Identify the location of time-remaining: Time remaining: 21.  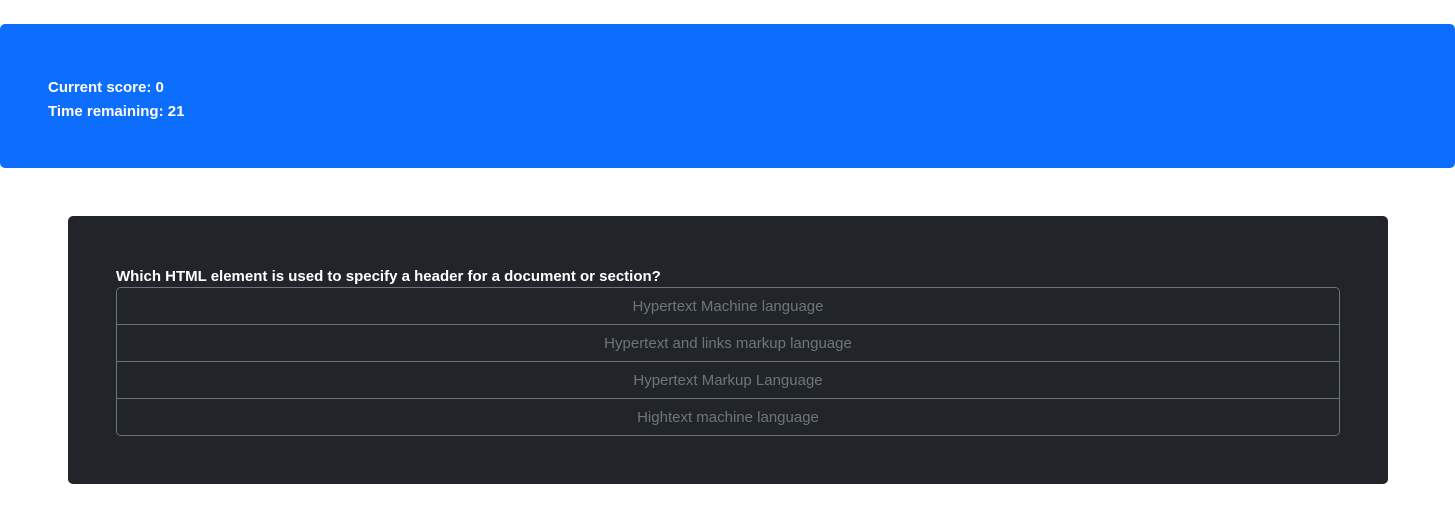
(116, 111).